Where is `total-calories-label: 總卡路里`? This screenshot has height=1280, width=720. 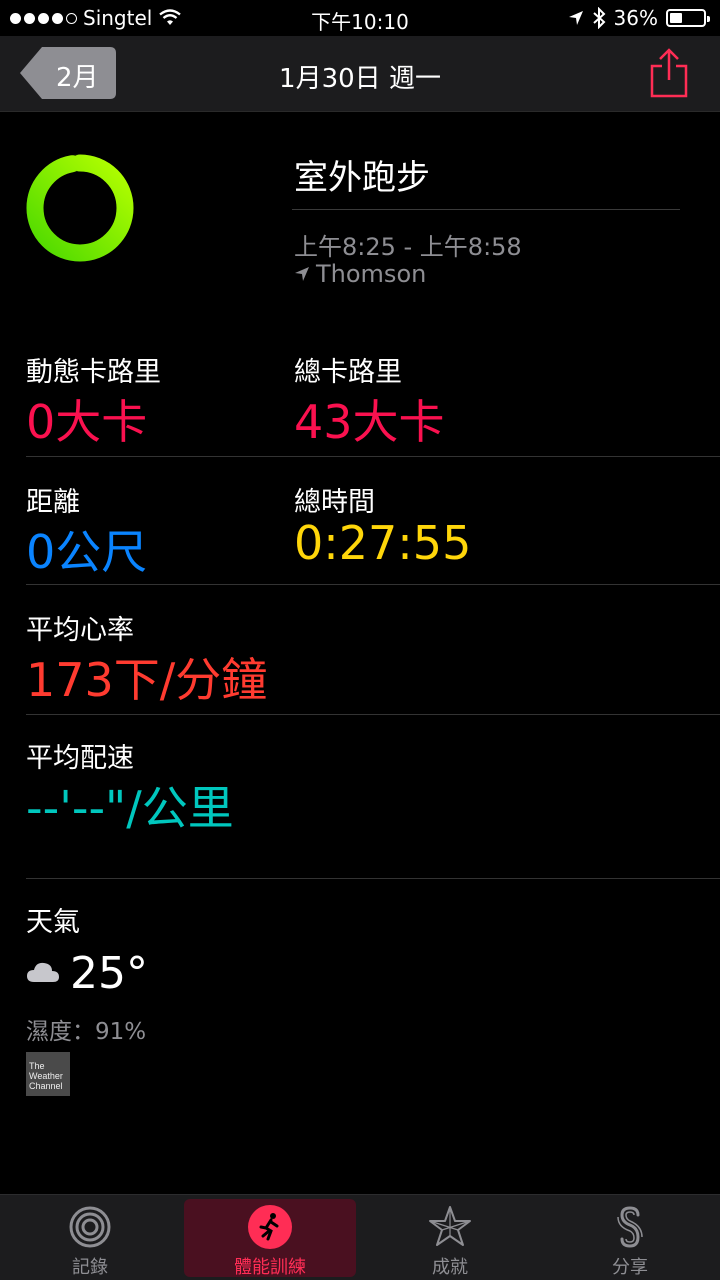
total-calories-label: 總卡路里 is located at coordinates (348, 372).